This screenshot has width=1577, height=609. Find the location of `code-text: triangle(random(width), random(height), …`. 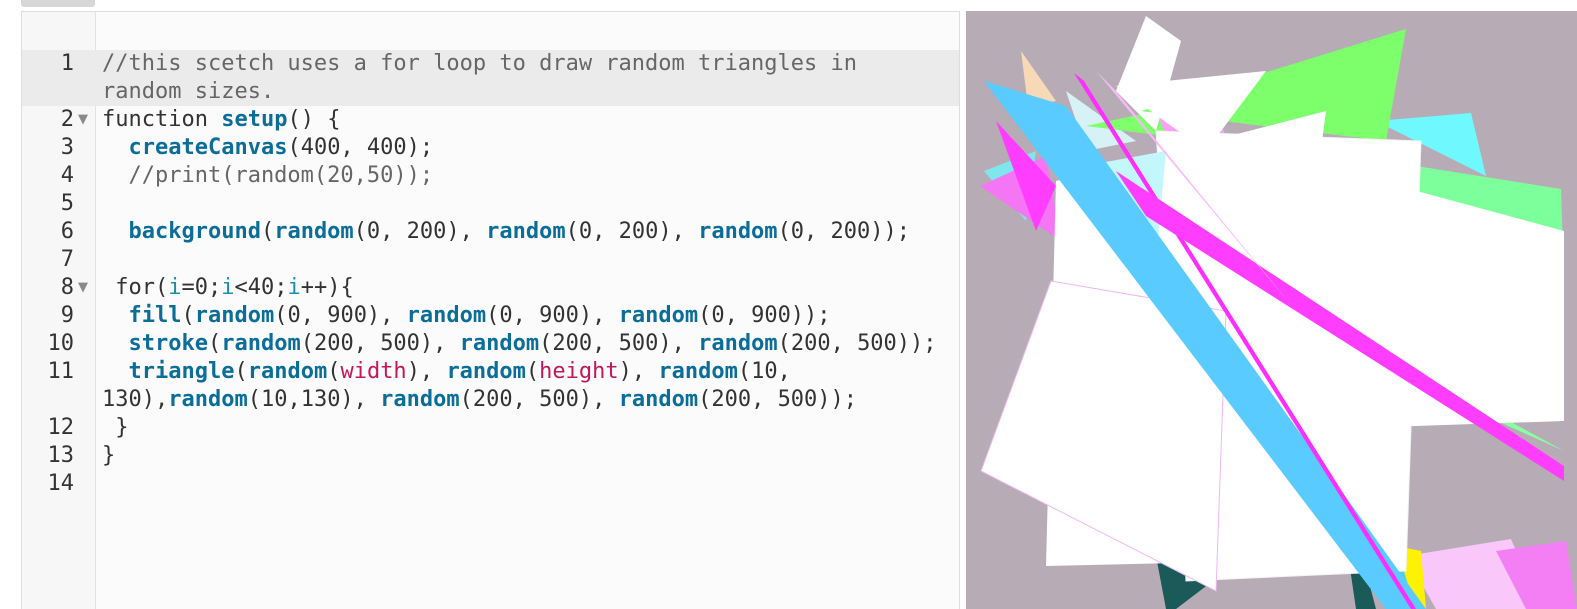

code-text: triangle(random(width), random(height), … is located at coordinates (446, 372).